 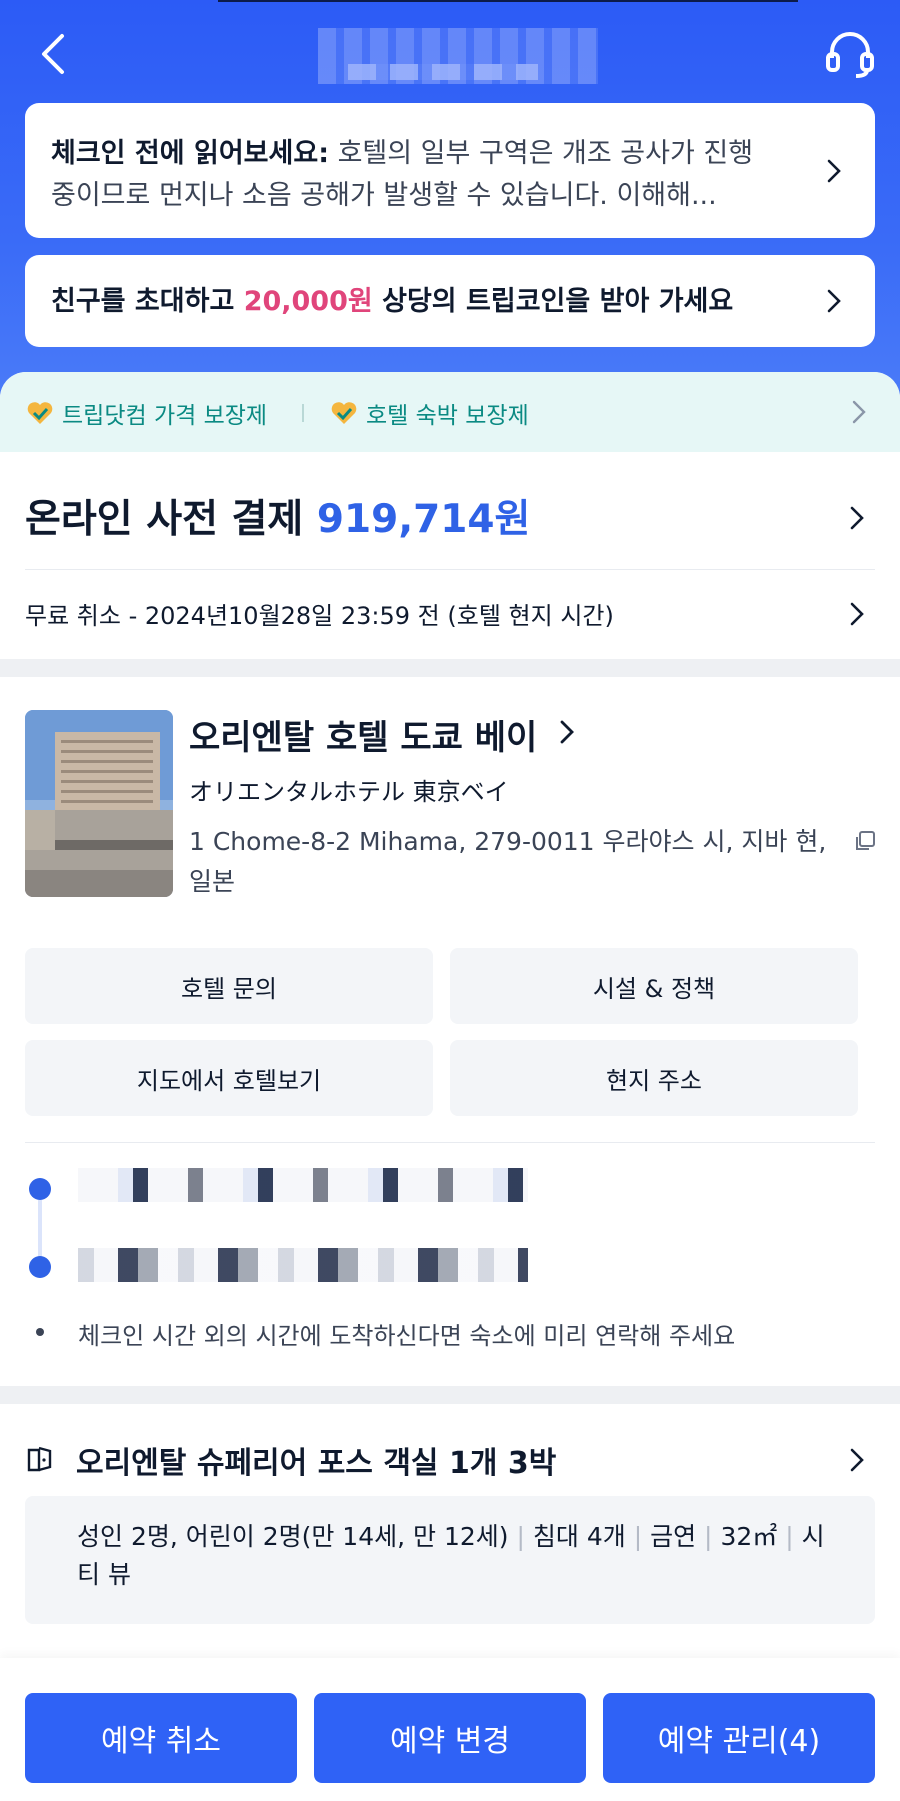 I want to click on timeline-line, so click(x=40, y=1229).